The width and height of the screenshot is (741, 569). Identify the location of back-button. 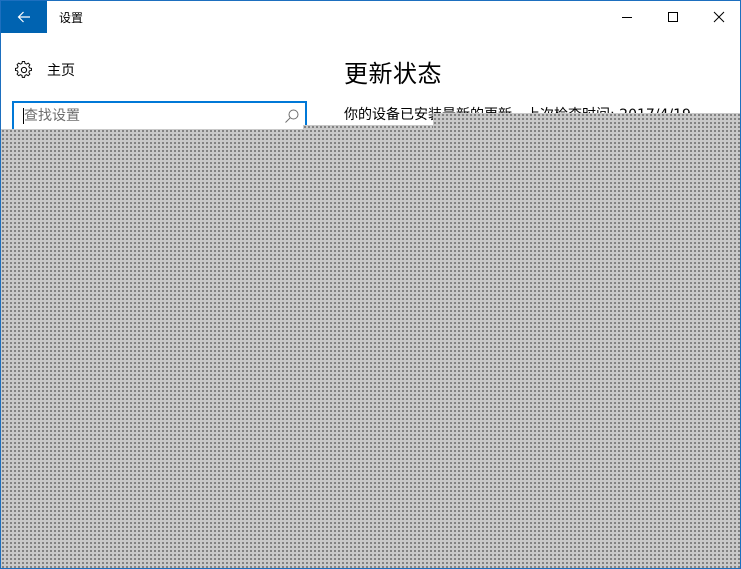
(24, 17).